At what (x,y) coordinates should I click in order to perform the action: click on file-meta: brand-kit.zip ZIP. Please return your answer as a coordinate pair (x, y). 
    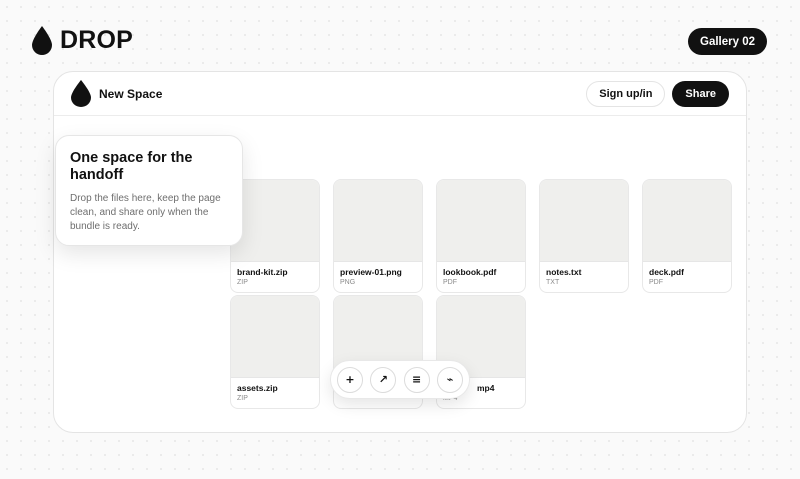
    Looking at the image, I should click on (275, 277).